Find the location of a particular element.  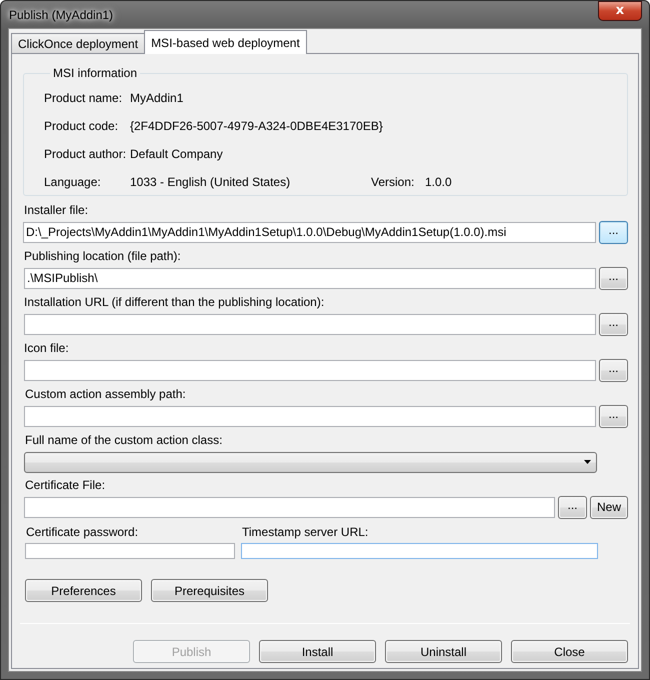

info-value: {2F4DDF26-5007-4979-A324-0DBE4E3170EB} is located at coordinates (256, 126).